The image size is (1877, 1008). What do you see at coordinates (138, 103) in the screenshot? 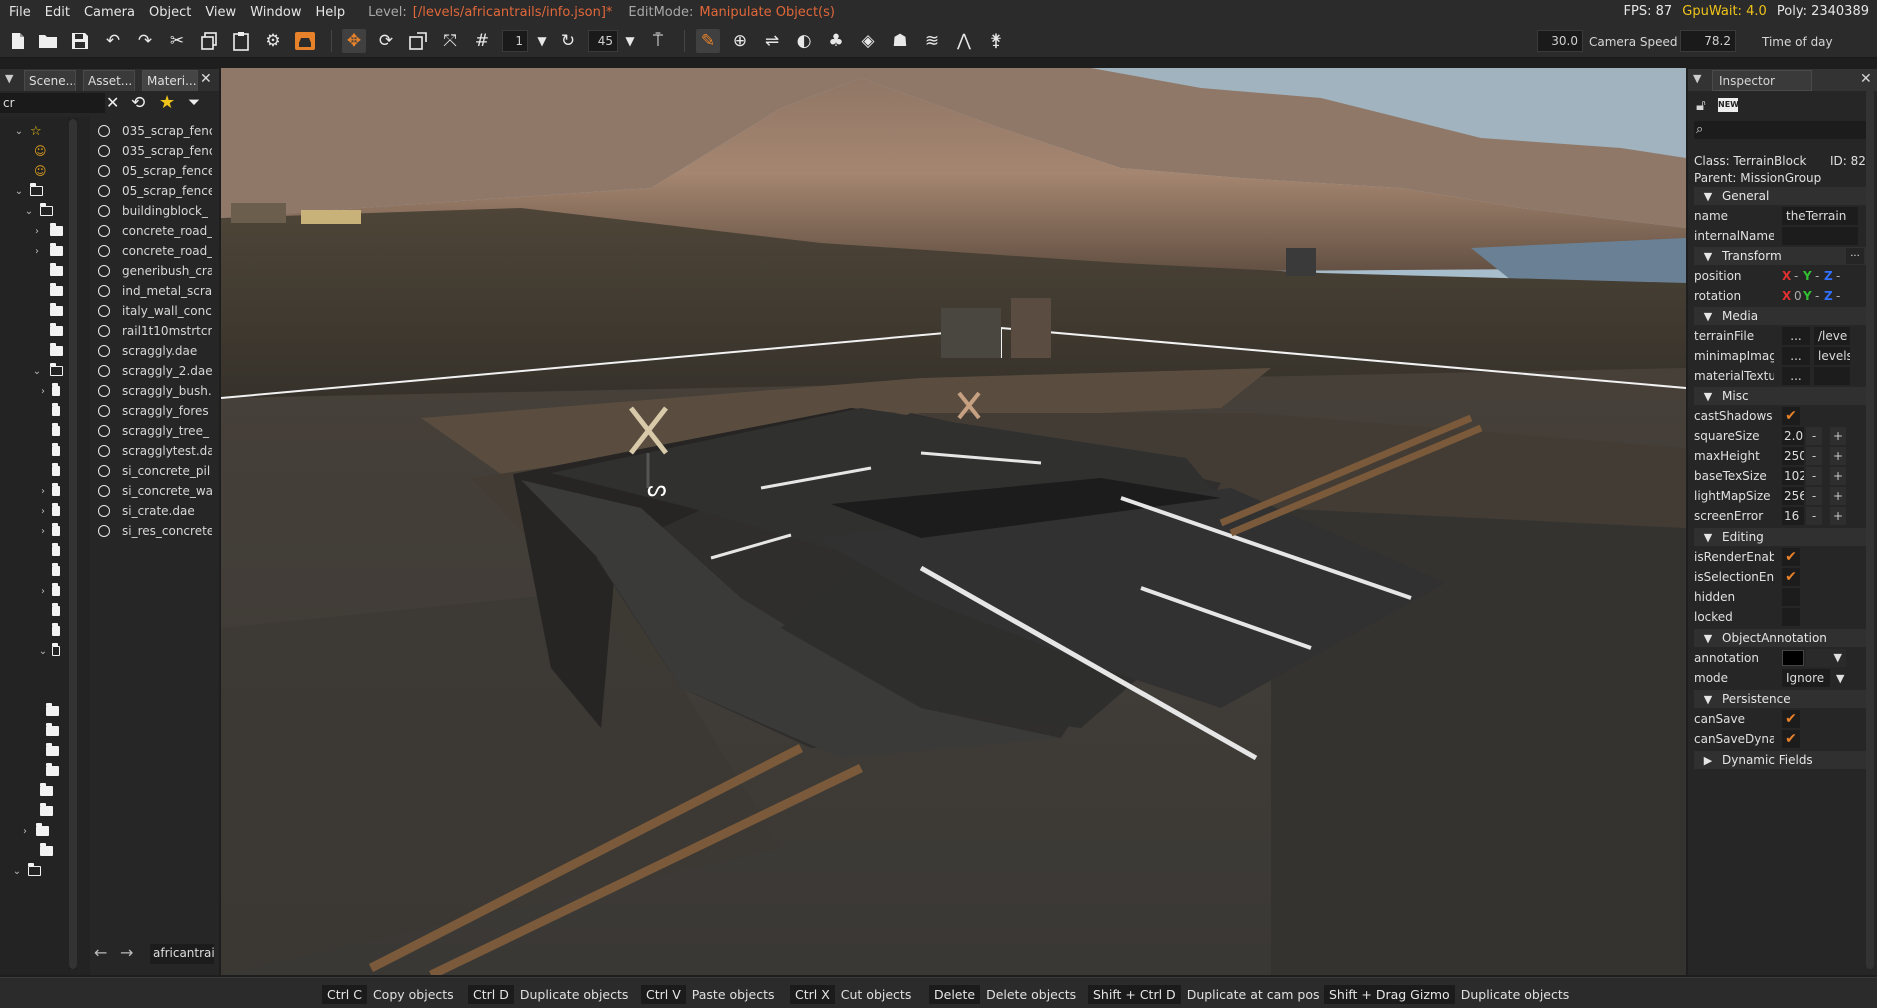
I see `refresh-icon: ⟲` at bounding box center [138, 103].